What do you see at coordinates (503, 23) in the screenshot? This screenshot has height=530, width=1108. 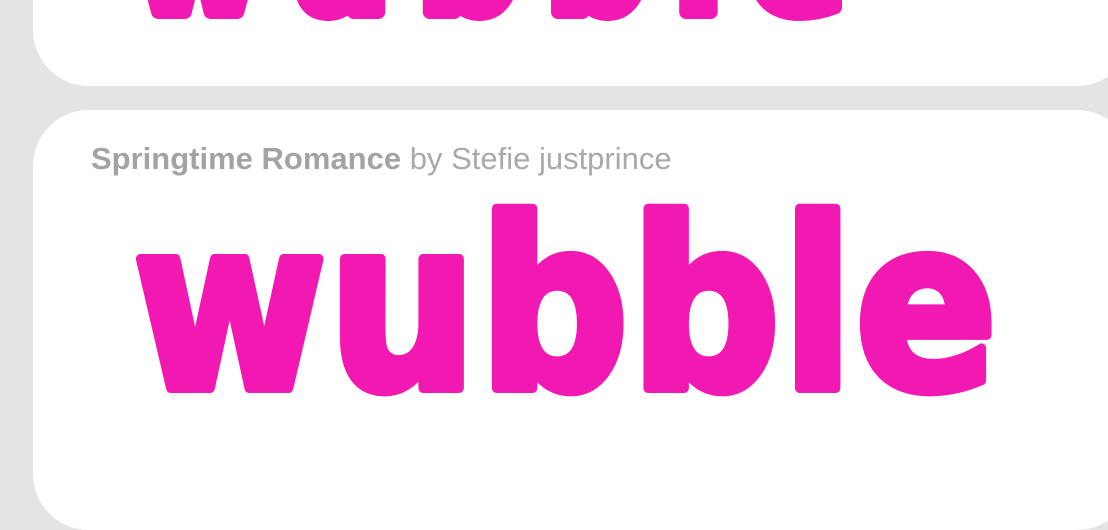 I see `font-sample-text: wubble` at bounding box center [503, 23].